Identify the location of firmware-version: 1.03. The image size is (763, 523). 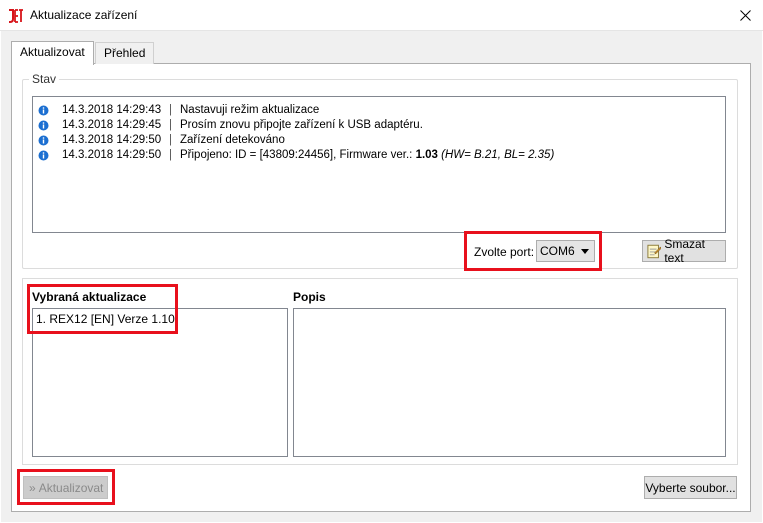
(426, 155).